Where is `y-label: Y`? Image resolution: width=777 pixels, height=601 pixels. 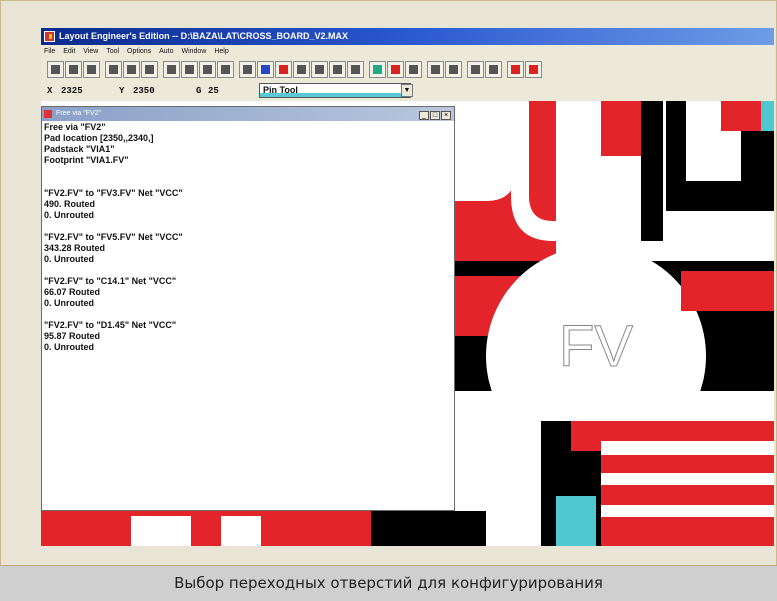
y-label: Y is located at coordinates (122, 91).